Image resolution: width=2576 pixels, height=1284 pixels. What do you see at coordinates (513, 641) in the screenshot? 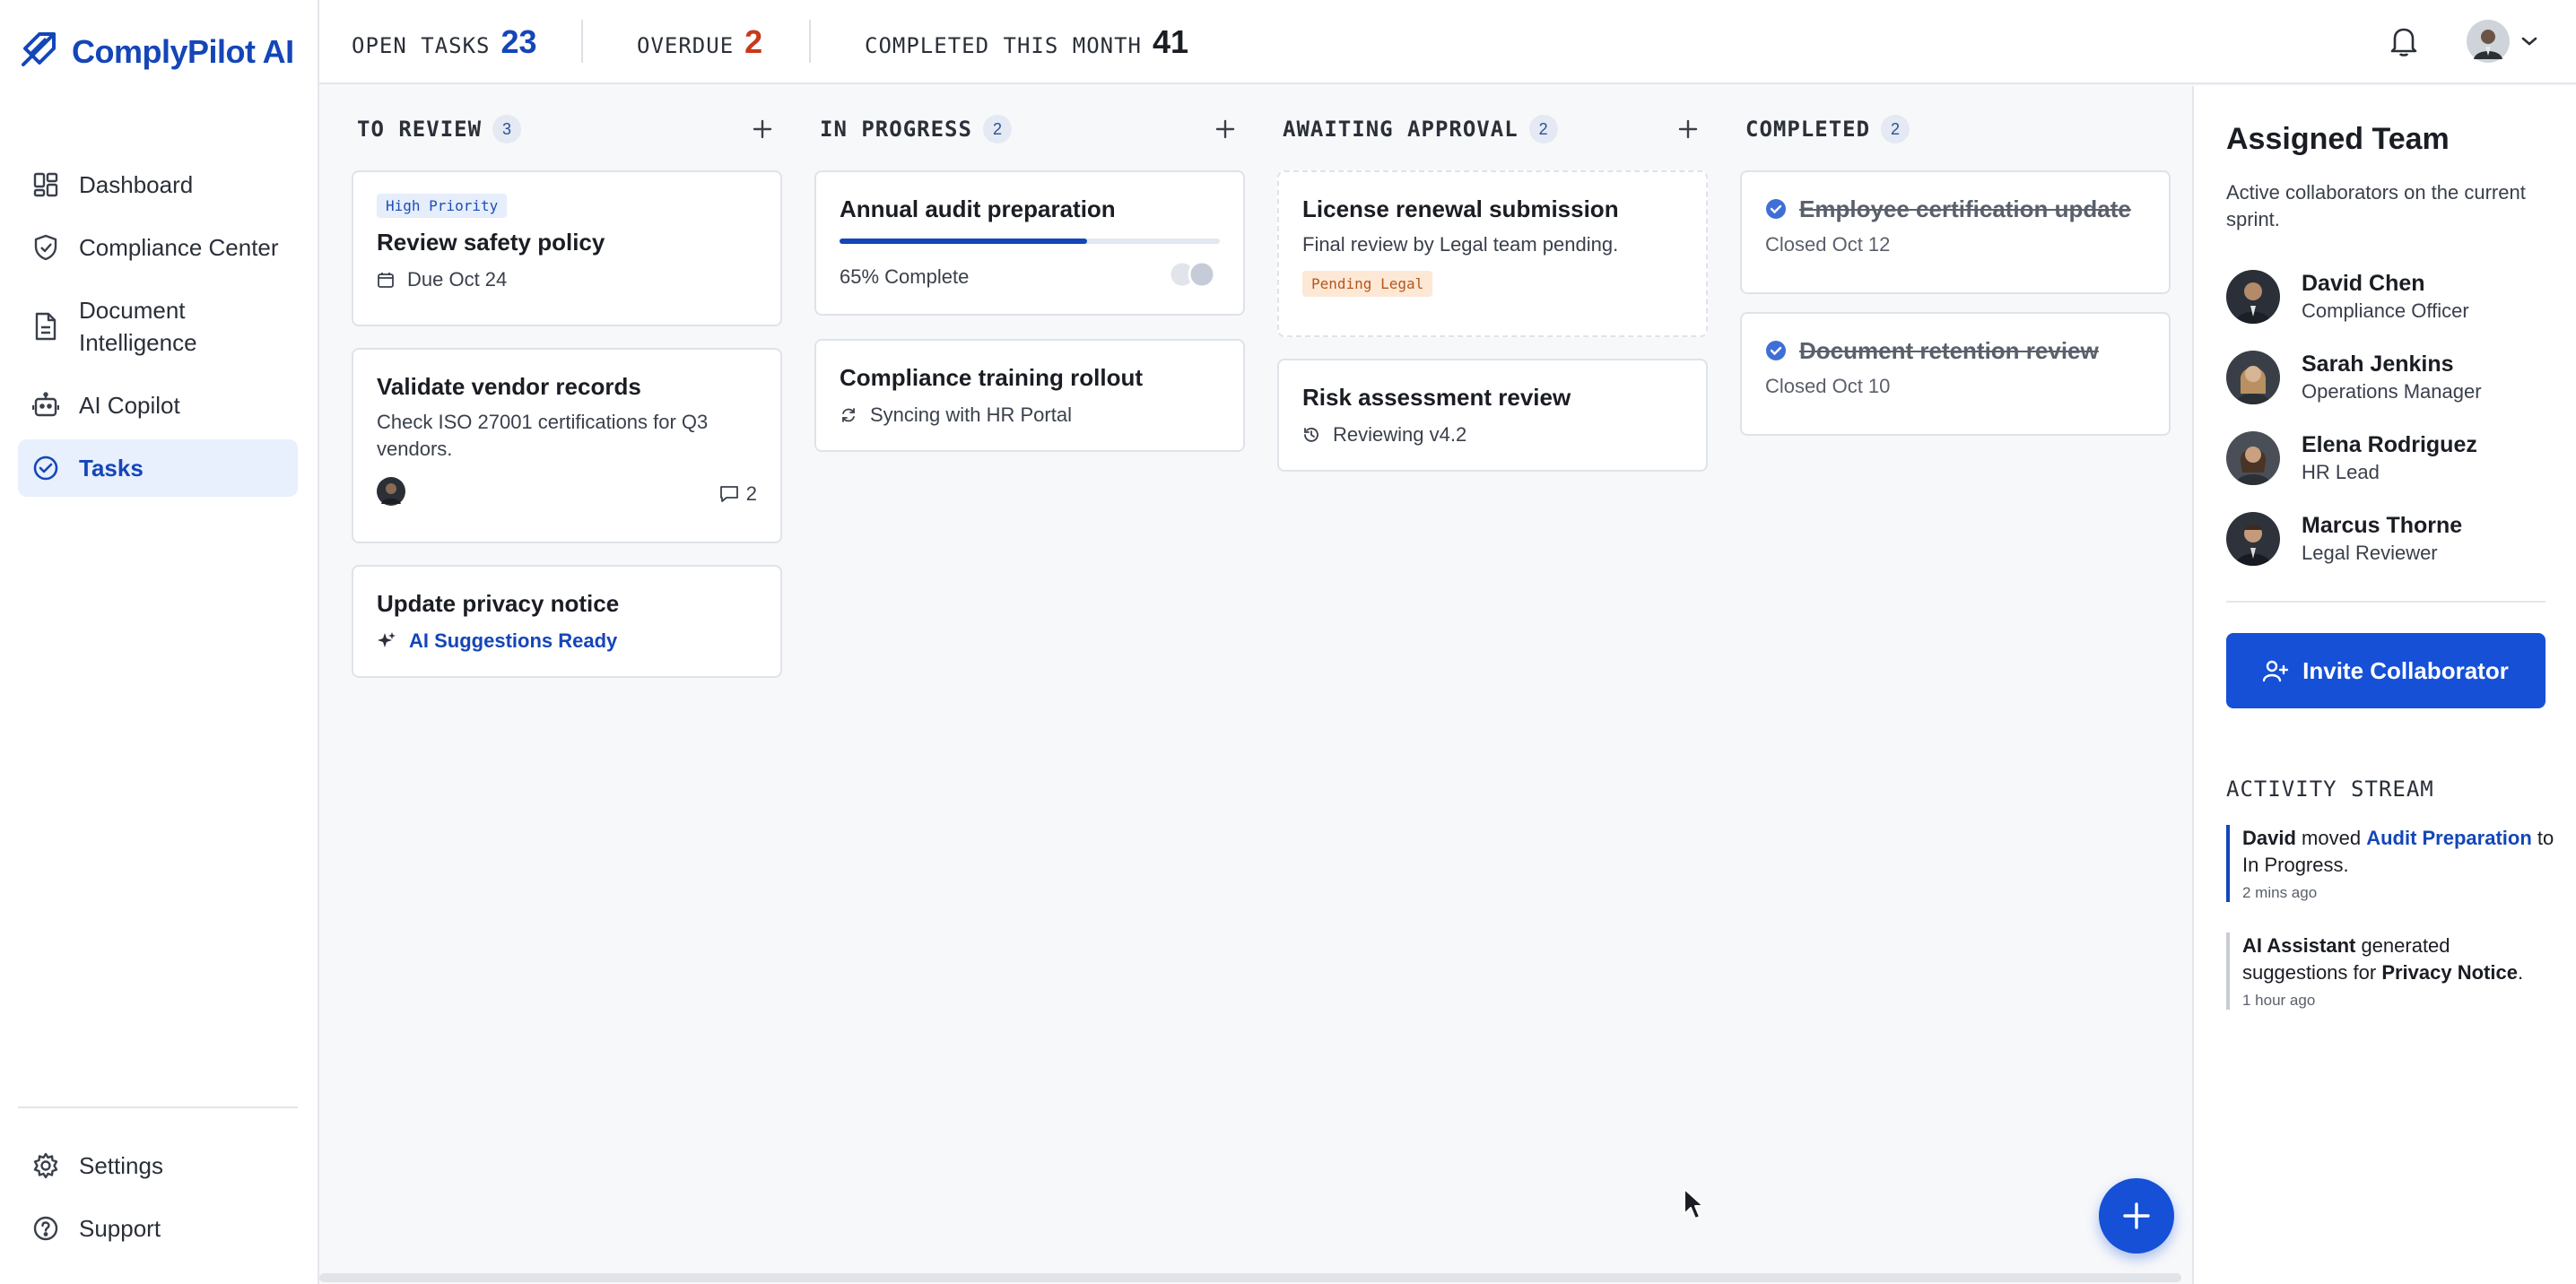
I see `ai-suggestions-link: AI Suggestions Ready` at bounding box center [513, 641].